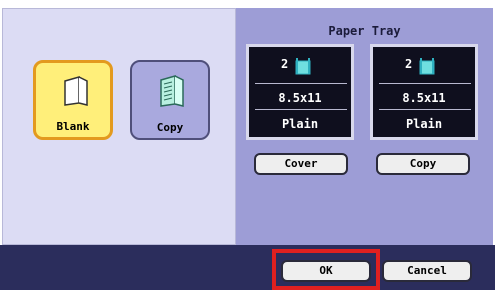 The height and width of the screenshot is (290, 495). What do you see at coordinates (427, 271) in the screenshot?
I see `cancel-button: Cancel` at bounding box center [427, 271].